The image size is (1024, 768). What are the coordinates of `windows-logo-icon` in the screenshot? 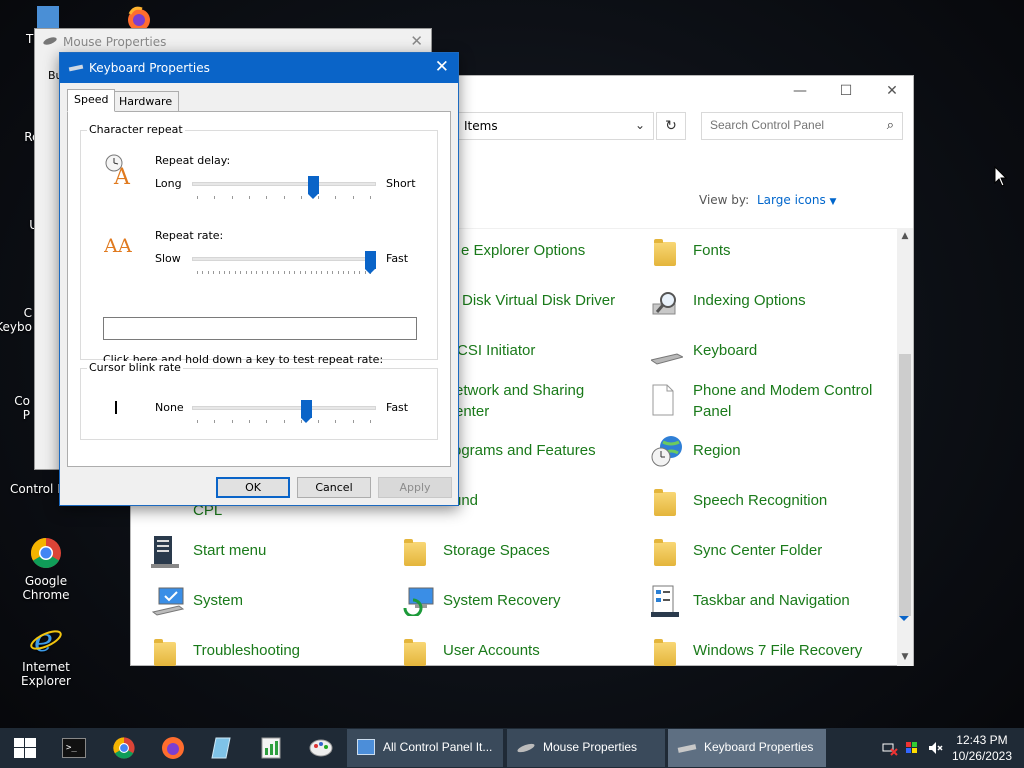 It's located at (25, 748).